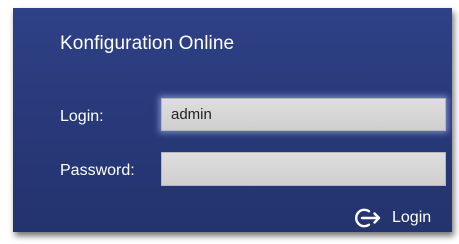 This screenshot has height=244, width=459. What do you see at coordinates (303, 114) in the screenshot?
I see `login-input` at bounding box center [303, 114].